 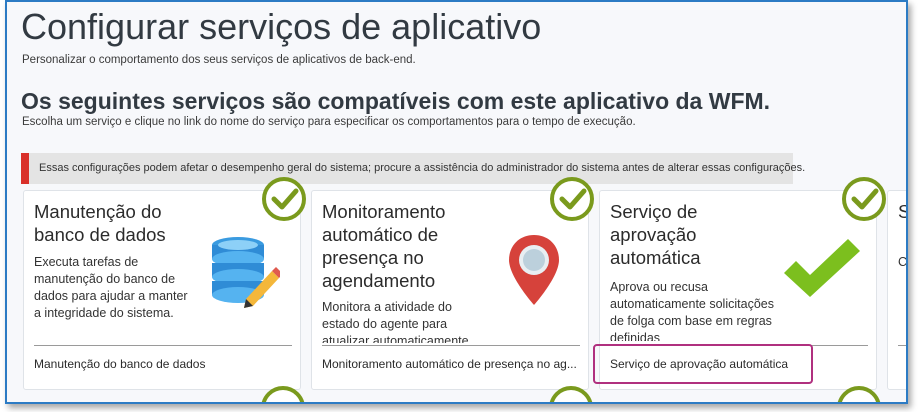 What do you see at coordinates (163, 364) in the screenshot?
I see `card-link: Manutenção do banco de dados` at bounding box center [163, 364].